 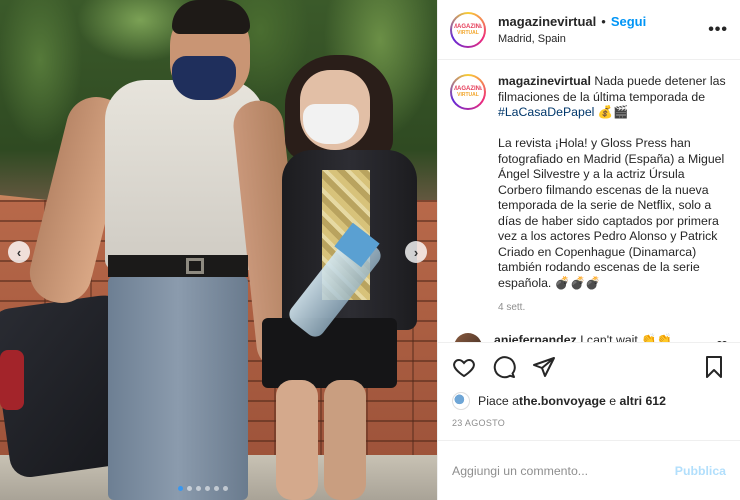 What do you see at coordinates (563, 470) in the screenshot?
I see `comment-input` at bounding box center [563, 470].